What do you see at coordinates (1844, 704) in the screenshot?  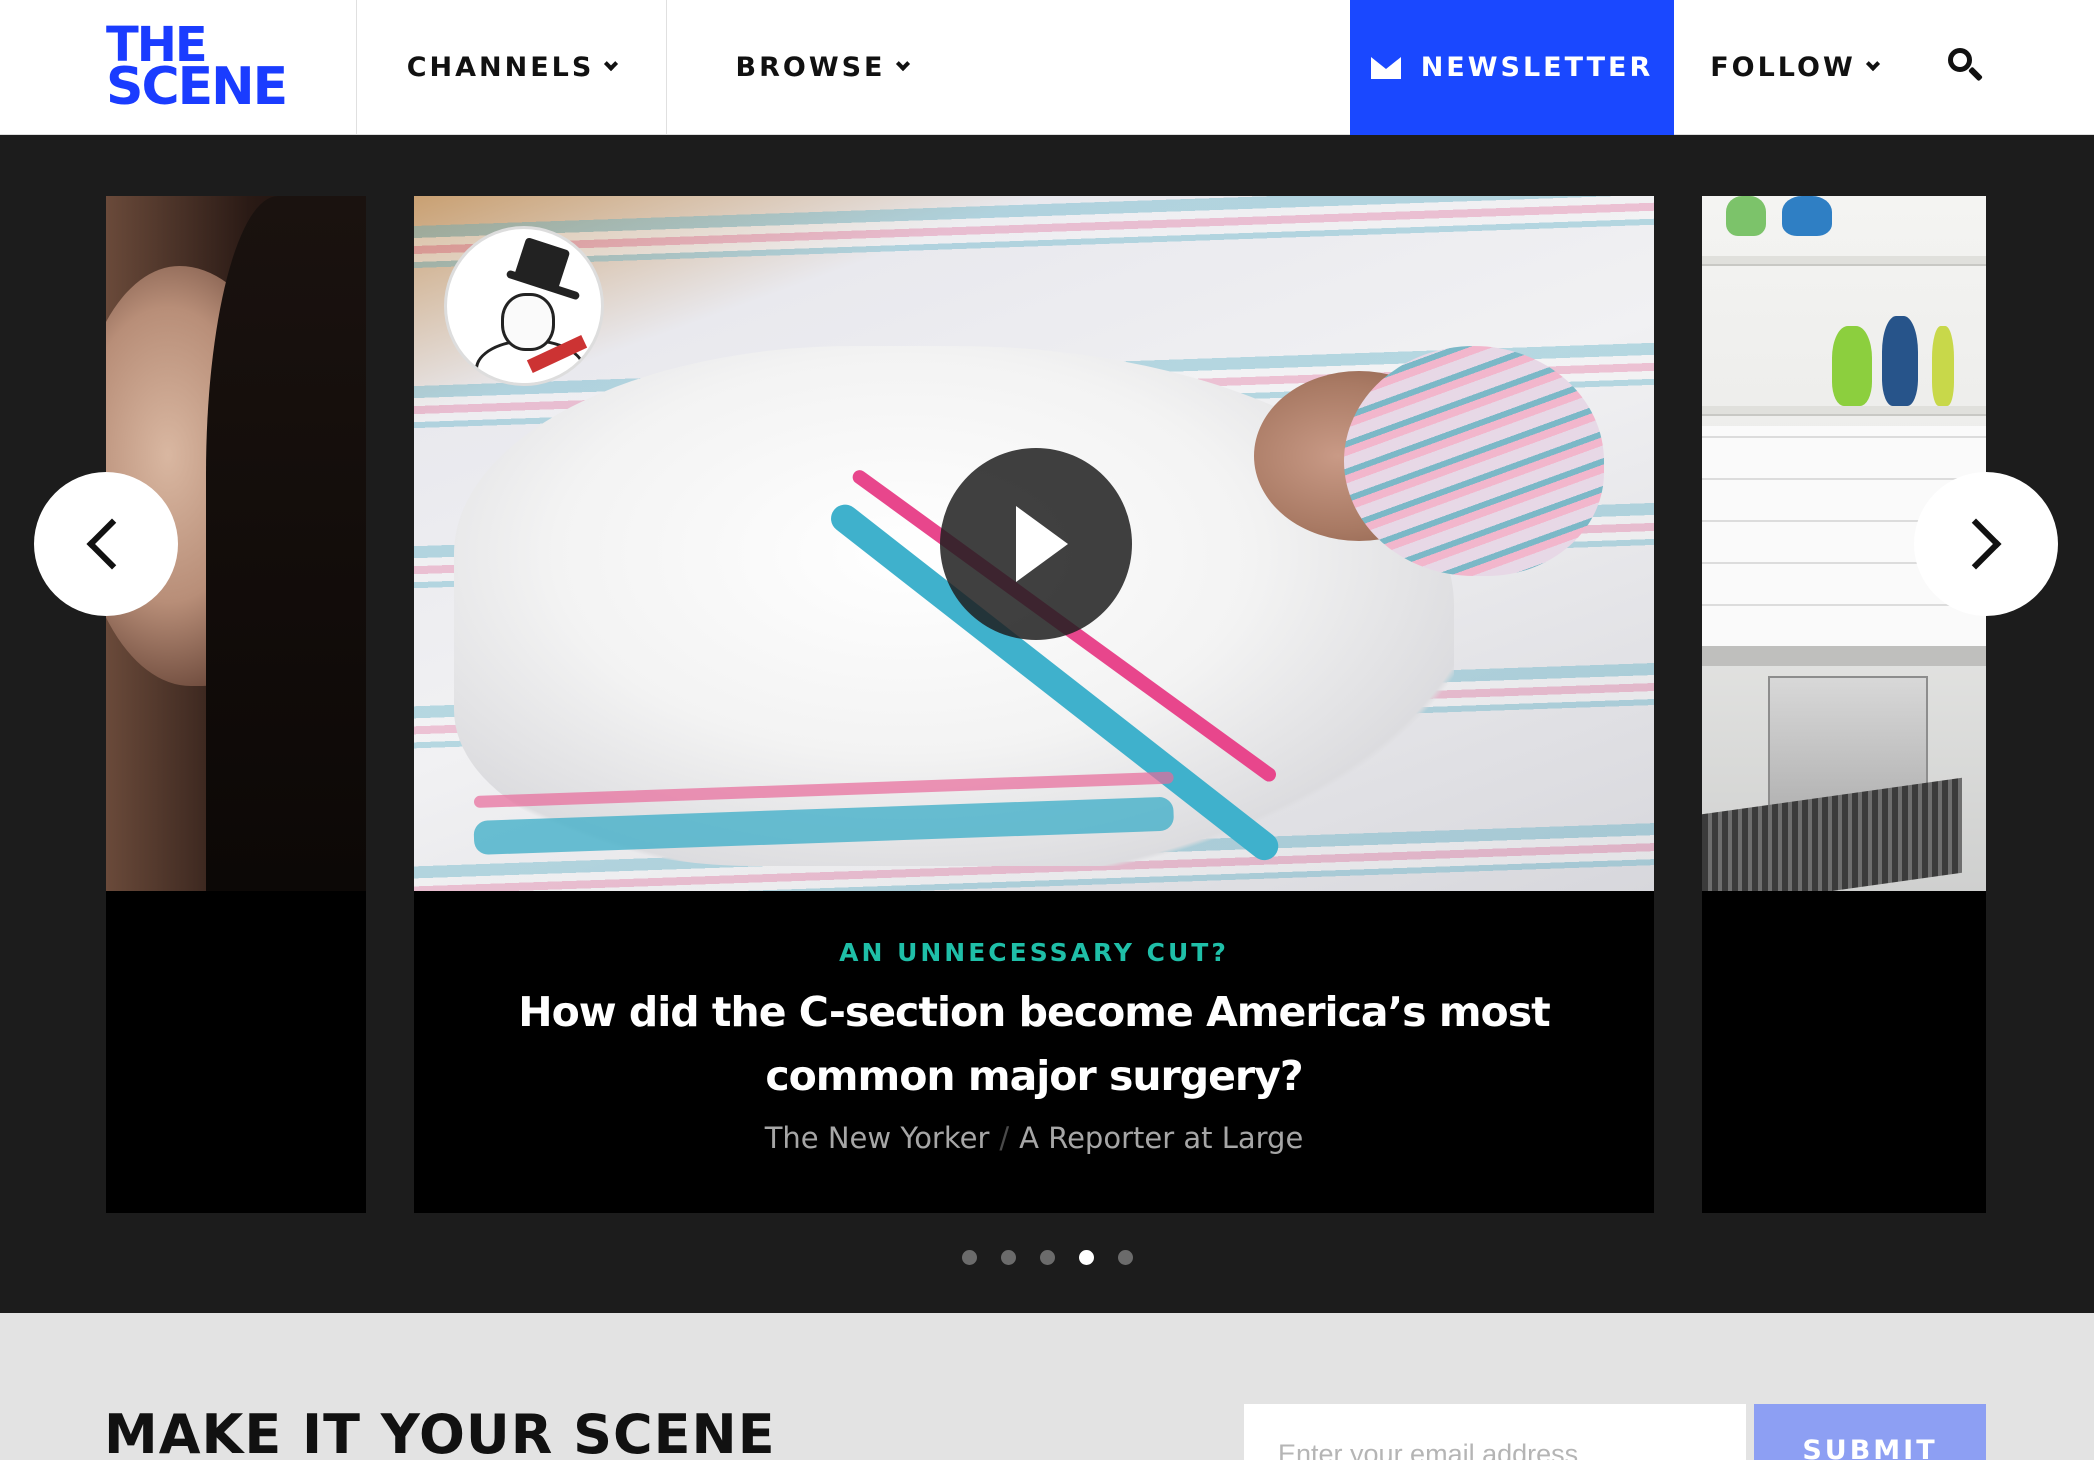 I see `carousel-slide-next` at bounding box center [1844, 704].